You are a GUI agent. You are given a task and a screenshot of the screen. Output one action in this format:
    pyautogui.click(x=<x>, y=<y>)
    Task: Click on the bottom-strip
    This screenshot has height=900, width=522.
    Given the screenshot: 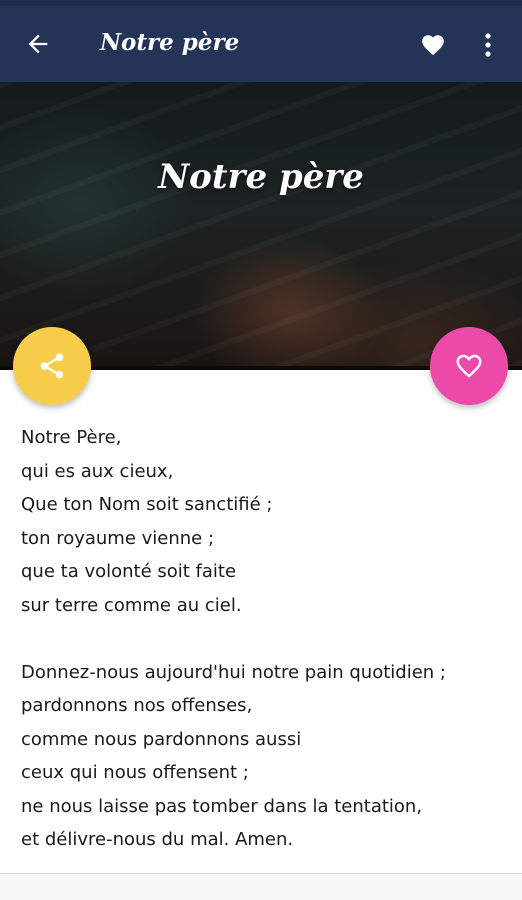 What is the action you would take?
    pyautogui.click(x=261, y=887)
    